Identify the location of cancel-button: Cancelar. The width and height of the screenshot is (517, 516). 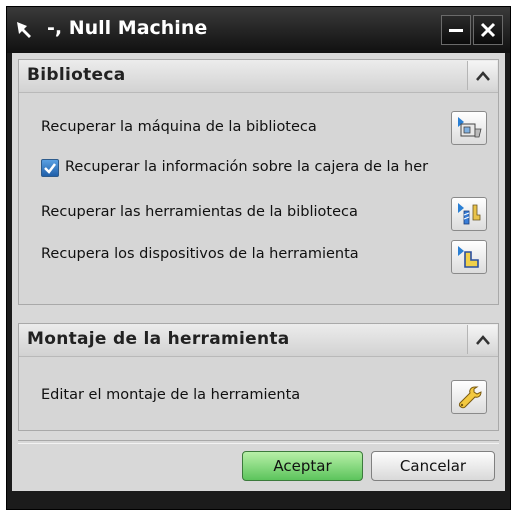
(433, 466).